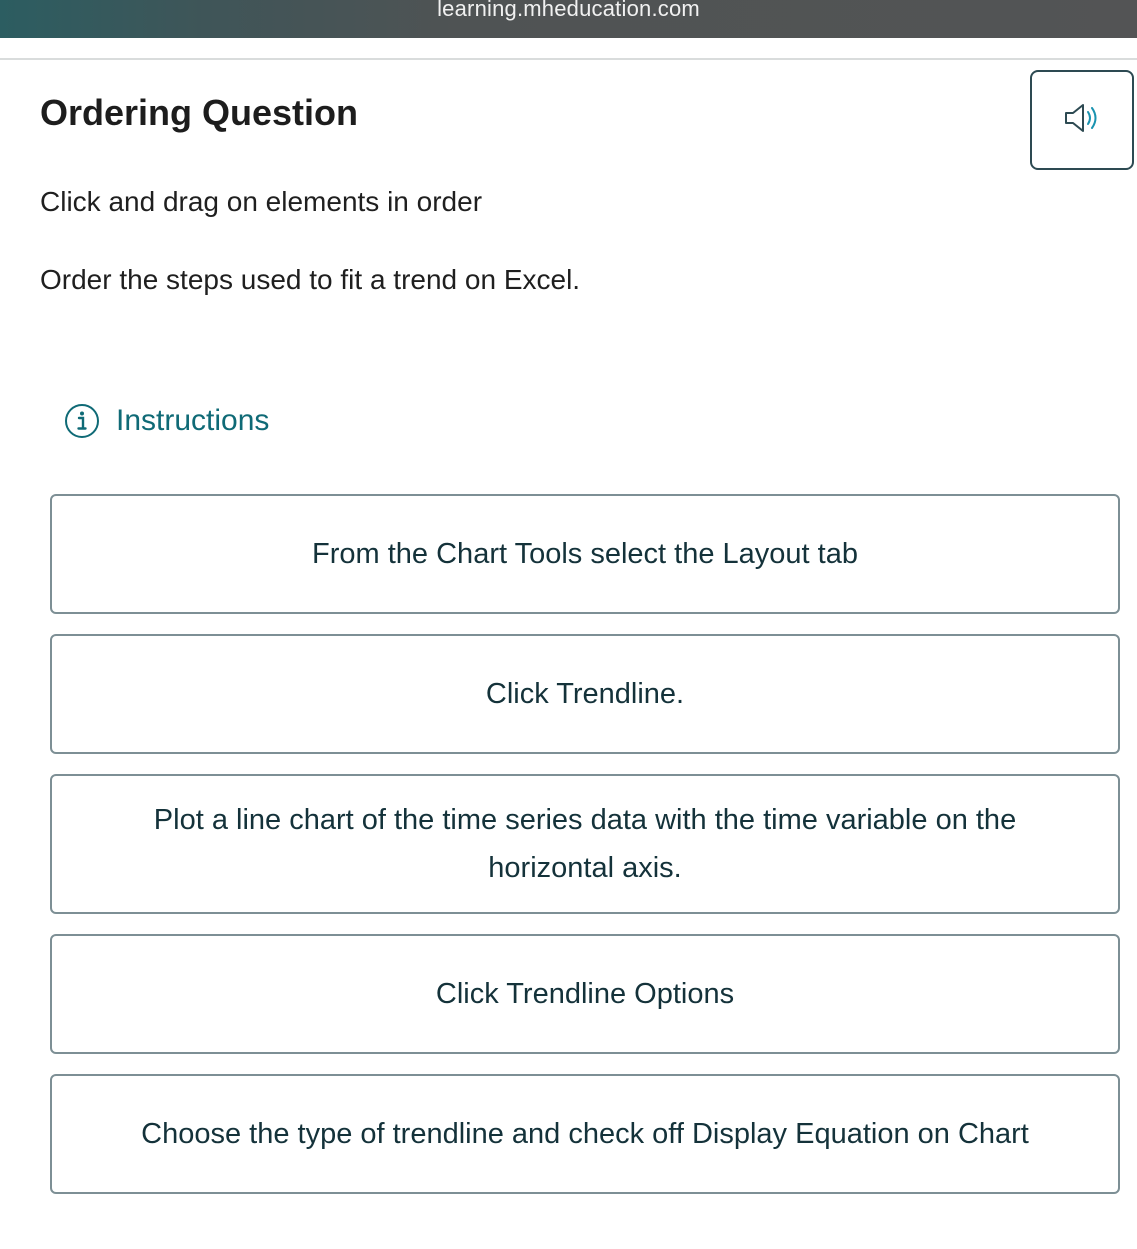 Image resolution: width=1137 pixels, height=1249 pixels. I want to click on order-item-label: Click Trendline., so click(585, 694).